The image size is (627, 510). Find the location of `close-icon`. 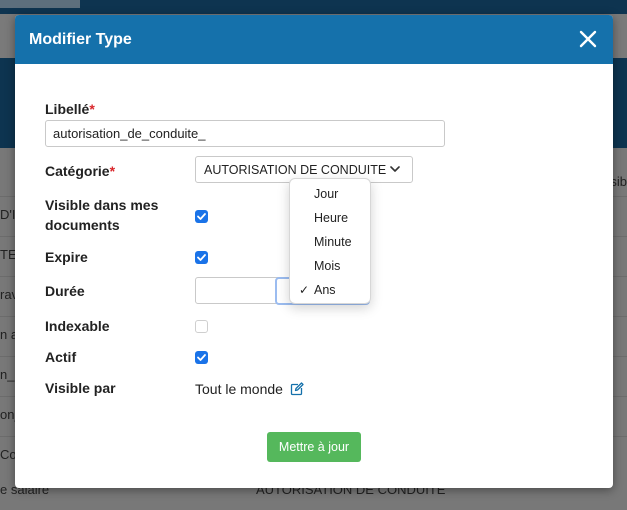

close-icon is located at coordinates (588, 39).